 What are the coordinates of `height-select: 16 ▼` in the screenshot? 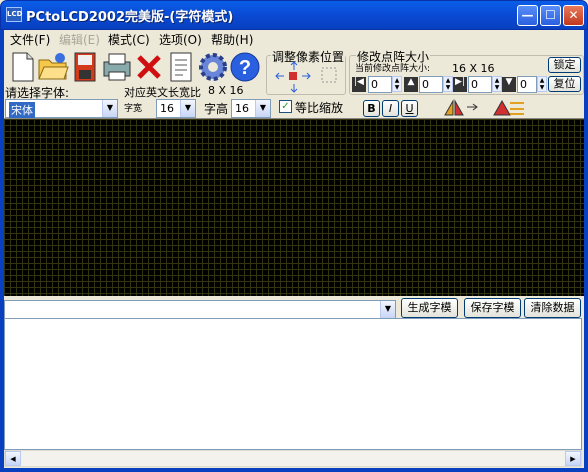 It's located at (251, 108).